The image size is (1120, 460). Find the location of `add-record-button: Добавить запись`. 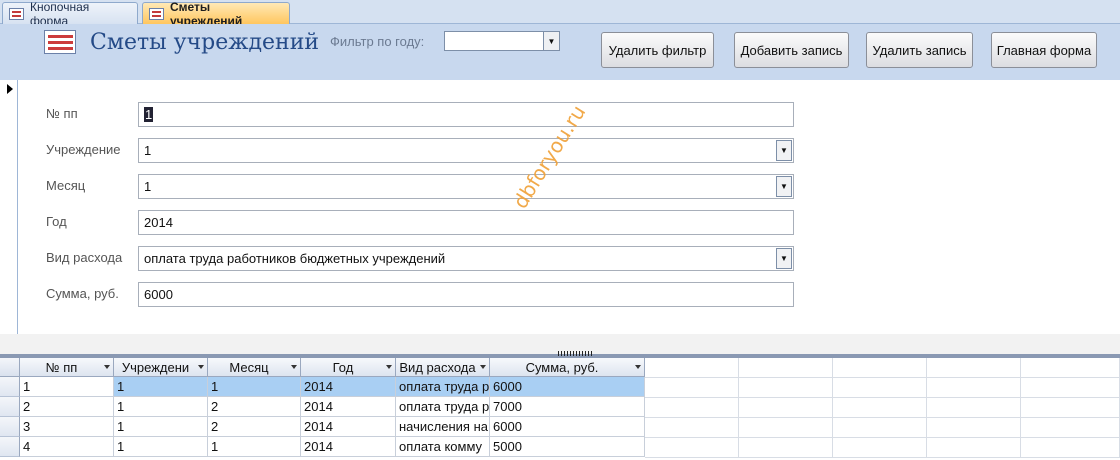

add-record-button: Добавить запись is located at coordinates (791, 50).